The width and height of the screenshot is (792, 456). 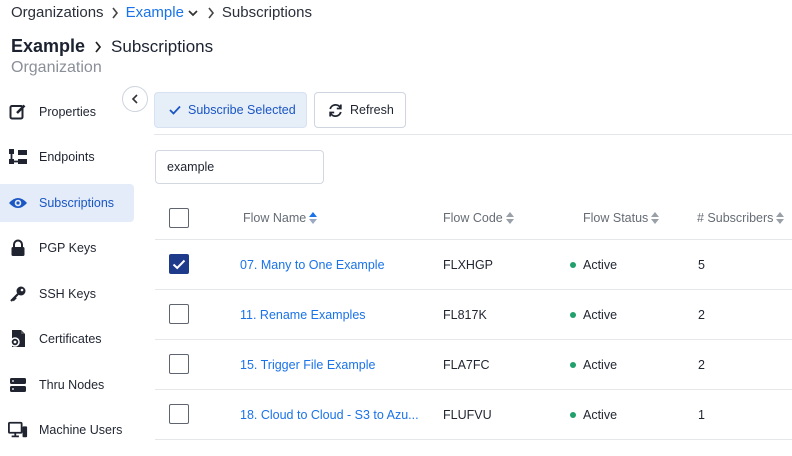 I want to click on breadcrumb-organizations: Organizations, so click(x=57, y=12).